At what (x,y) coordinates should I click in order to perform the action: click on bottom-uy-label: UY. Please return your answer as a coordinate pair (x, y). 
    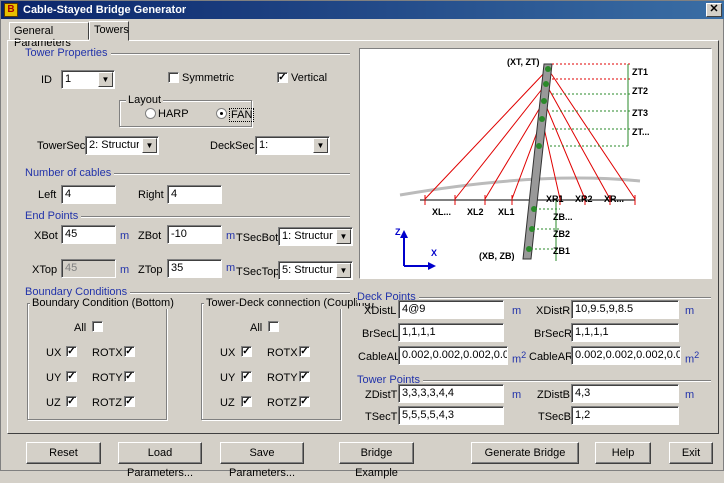
    Looking at the image, I should click on (54, 378).